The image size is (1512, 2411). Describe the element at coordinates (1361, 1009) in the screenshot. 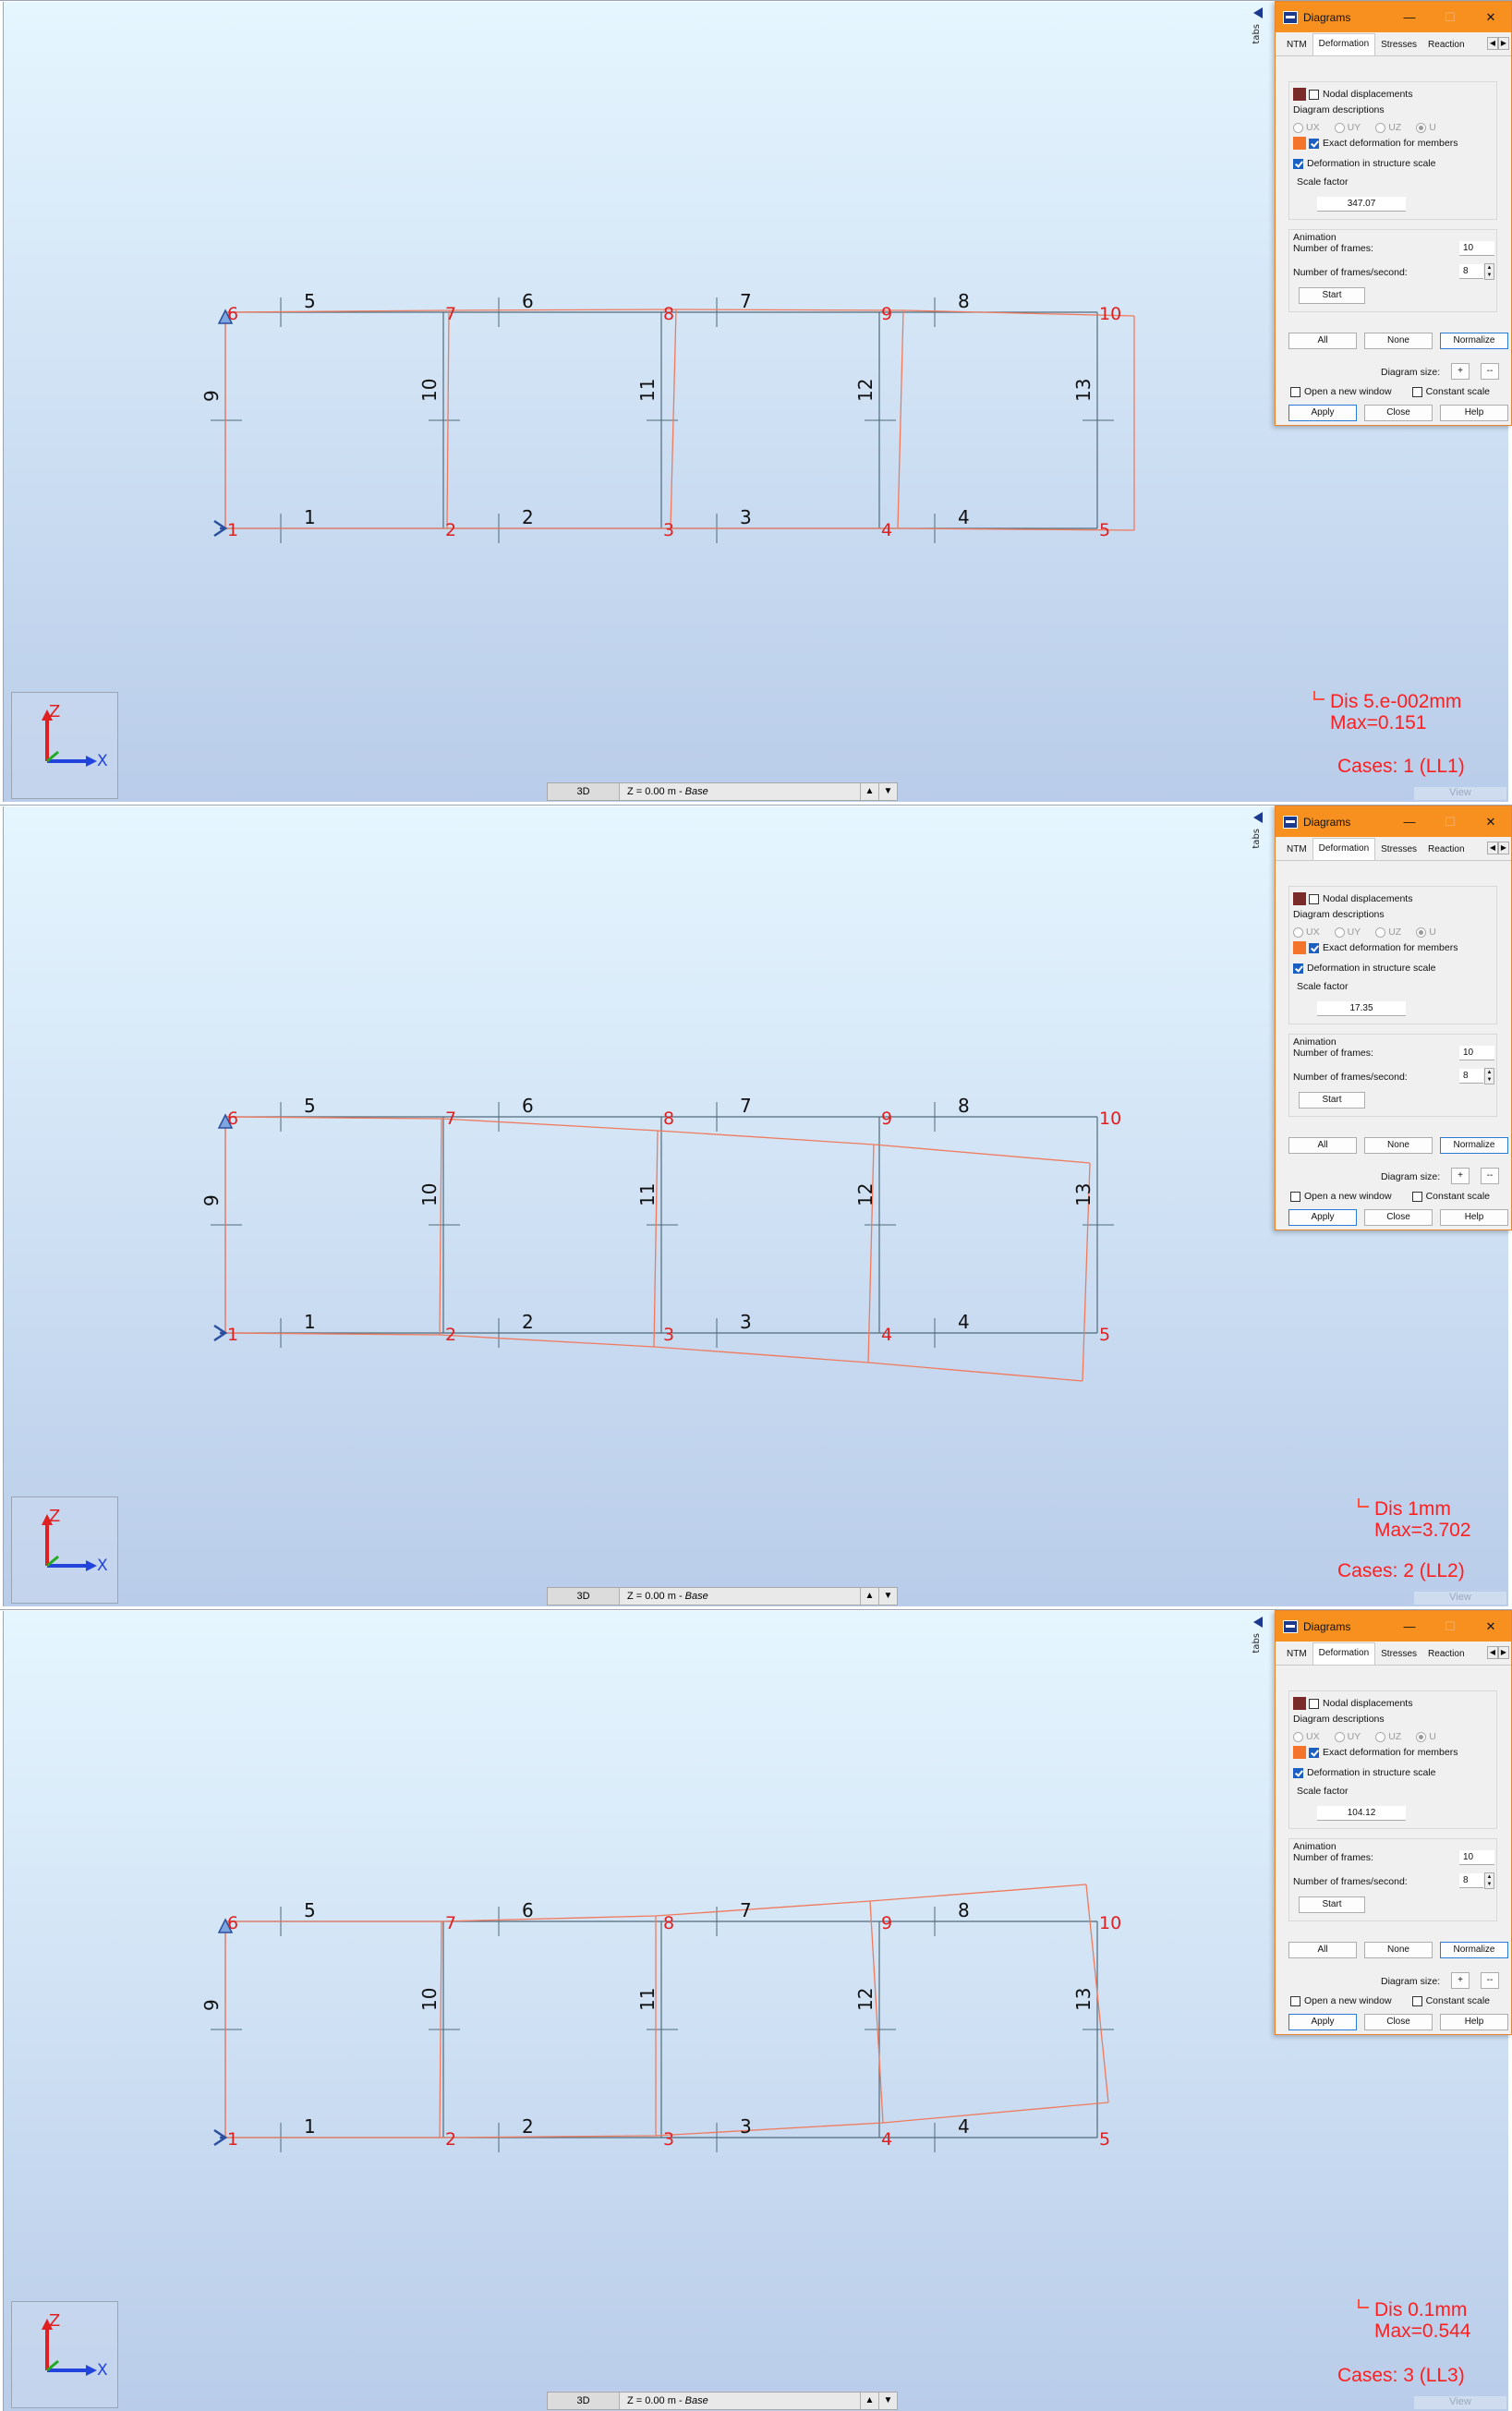

I see `scale-factor-input: 17.35` at that location.